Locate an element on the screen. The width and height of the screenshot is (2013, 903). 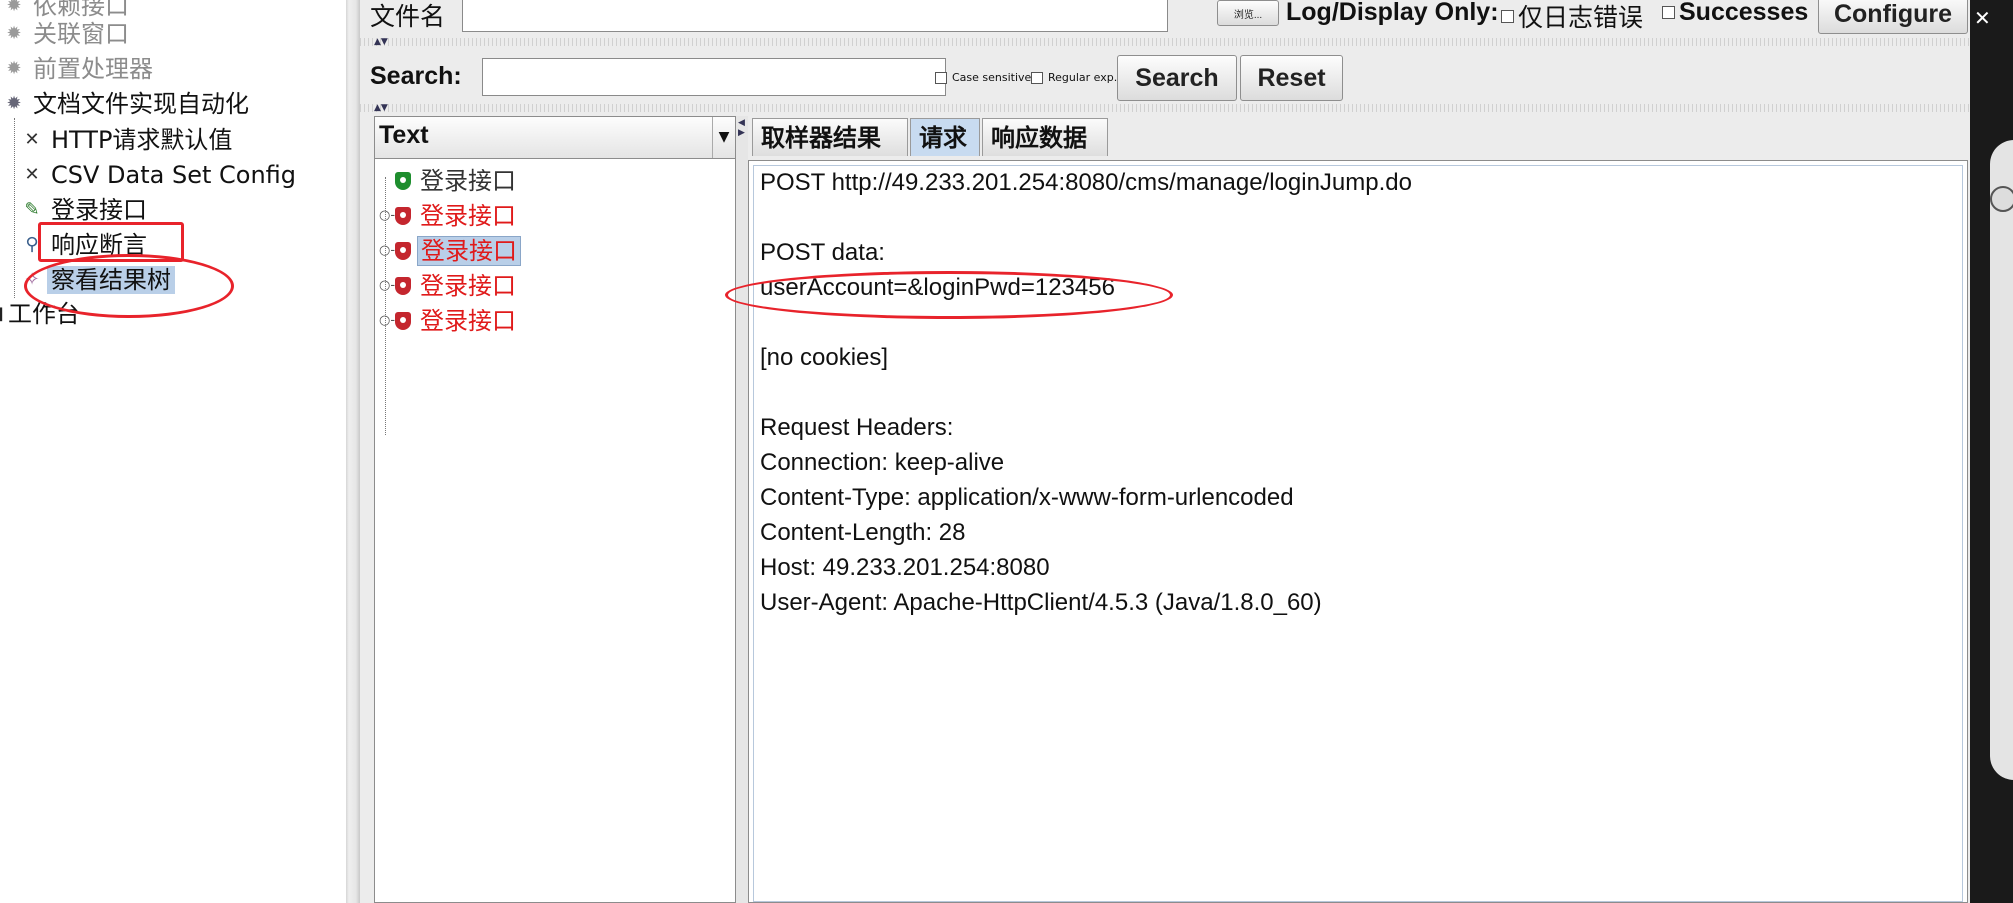
tab-response-data: 响应数据 is located at coordinates (1045, 137).